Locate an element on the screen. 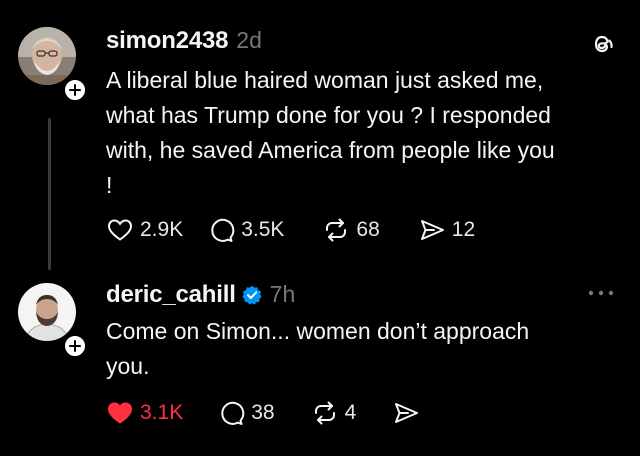 The width and height of the screenshot is (640, 456). heart-filled-icon is located at coordinates (120, 413).